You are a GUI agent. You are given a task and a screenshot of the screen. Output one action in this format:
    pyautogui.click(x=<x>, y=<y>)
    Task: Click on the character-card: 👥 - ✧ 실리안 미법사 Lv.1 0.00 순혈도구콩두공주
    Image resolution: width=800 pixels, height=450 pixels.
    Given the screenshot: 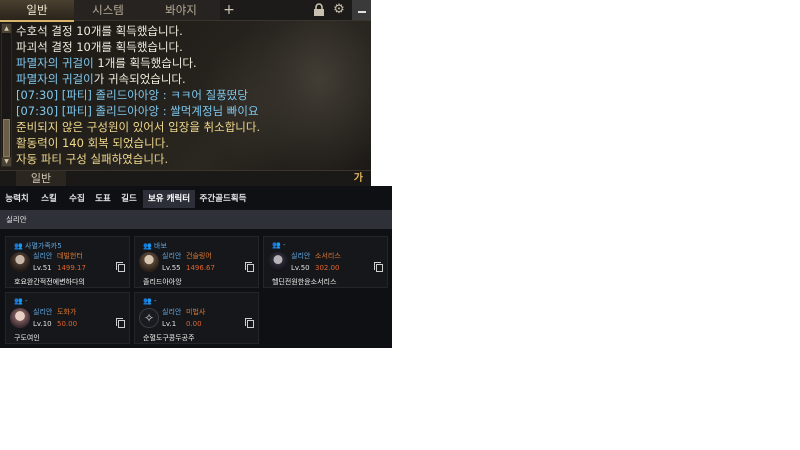 What is the action you would take?
    pyautogui.click(x=196, y=318)
    